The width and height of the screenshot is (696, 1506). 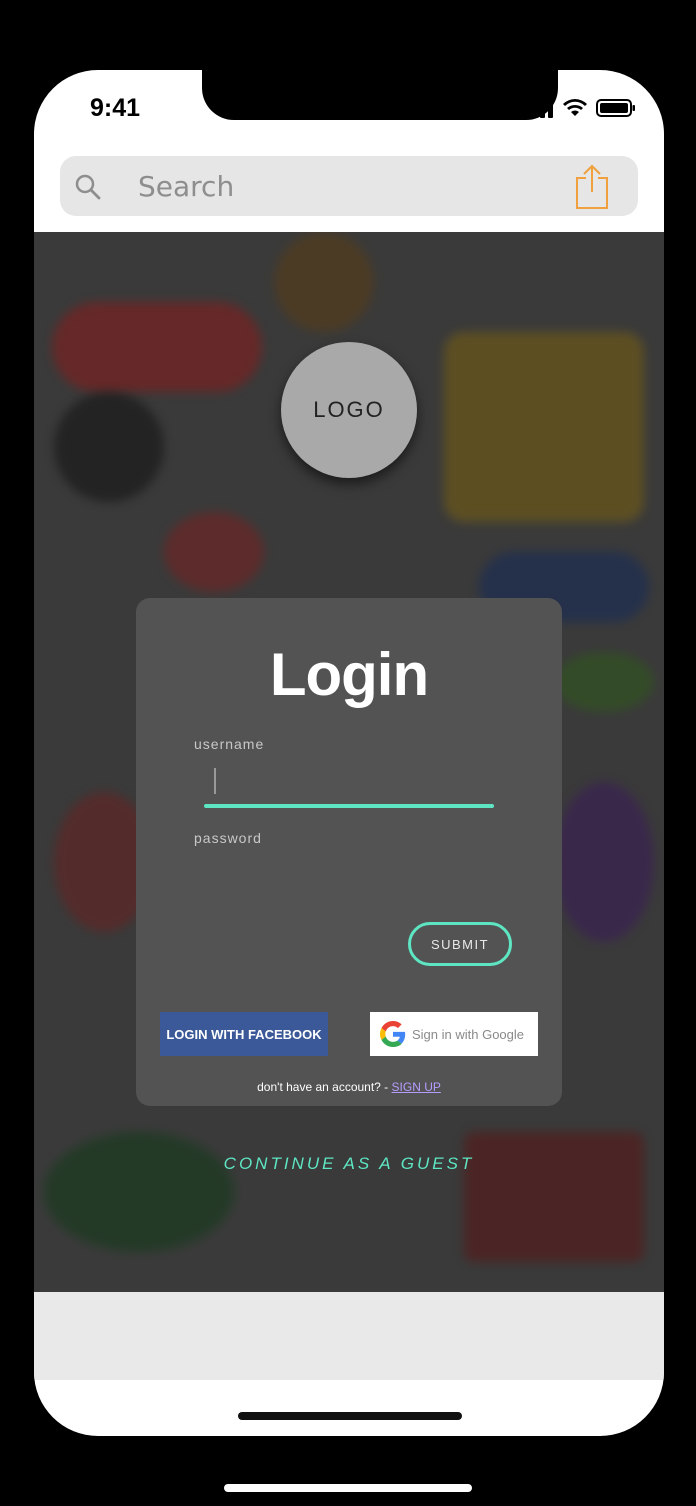 I want to click on home-indicator, so click(x=350, y=1416).